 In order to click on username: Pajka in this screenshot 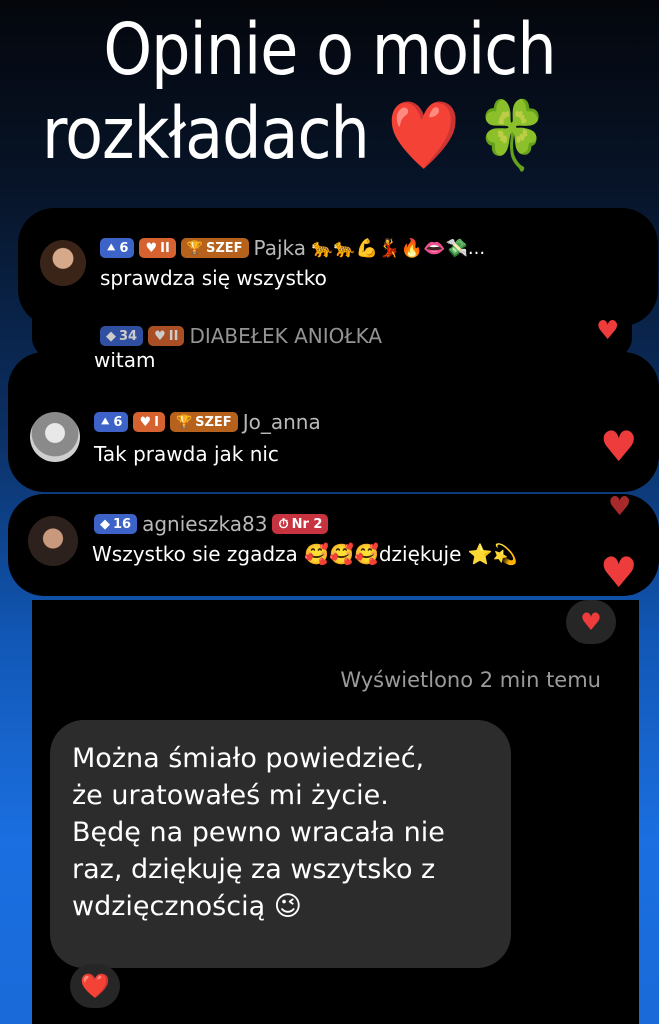, I will do `click(280, 248)`.